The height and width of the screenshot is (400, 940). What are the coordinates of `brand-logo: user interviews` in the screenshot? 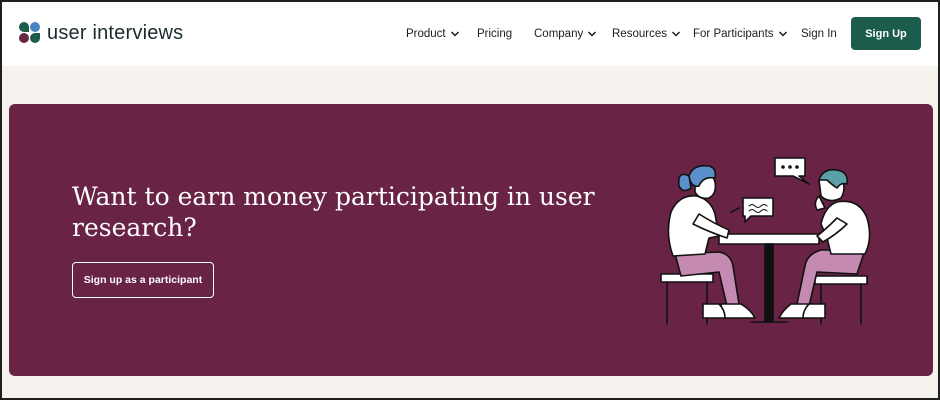 It's located at (101, 33).